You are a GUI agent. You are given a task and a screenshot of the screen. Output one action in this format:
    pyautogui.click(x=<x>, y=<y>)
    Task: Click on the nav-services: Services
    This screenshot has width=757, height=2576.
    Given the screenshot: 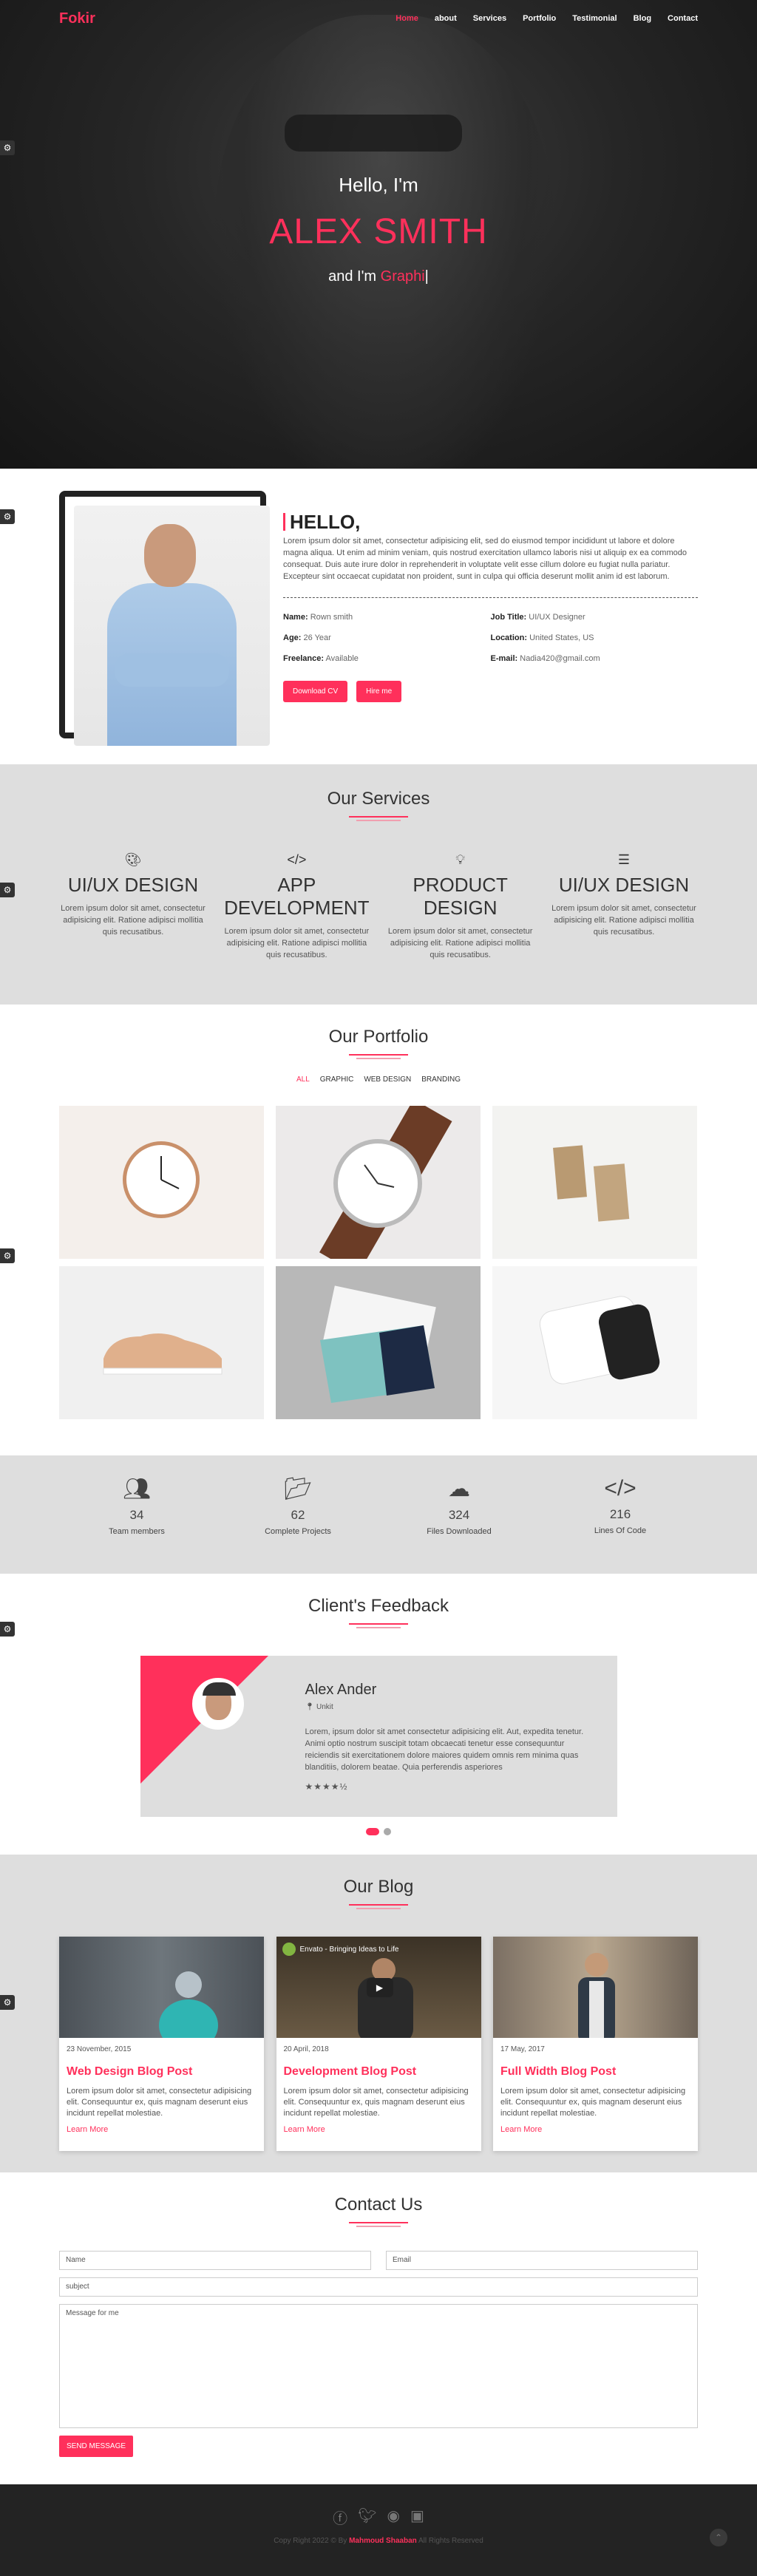 What is the action you would take?
    pyautogui.click(x=489, y=18)
    